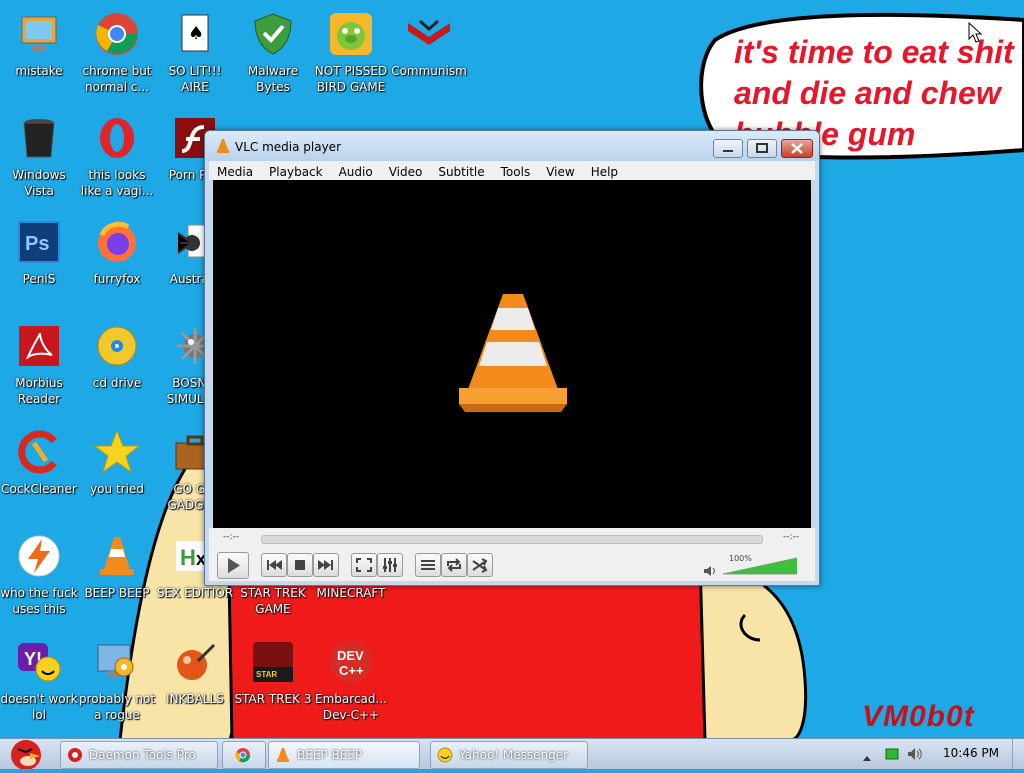 Image resolution: width=1024 pixels, height=773 pixels. Describe the element at coordinates (445, 755) in the screenshot. I see `yahoo-icon` at that location.